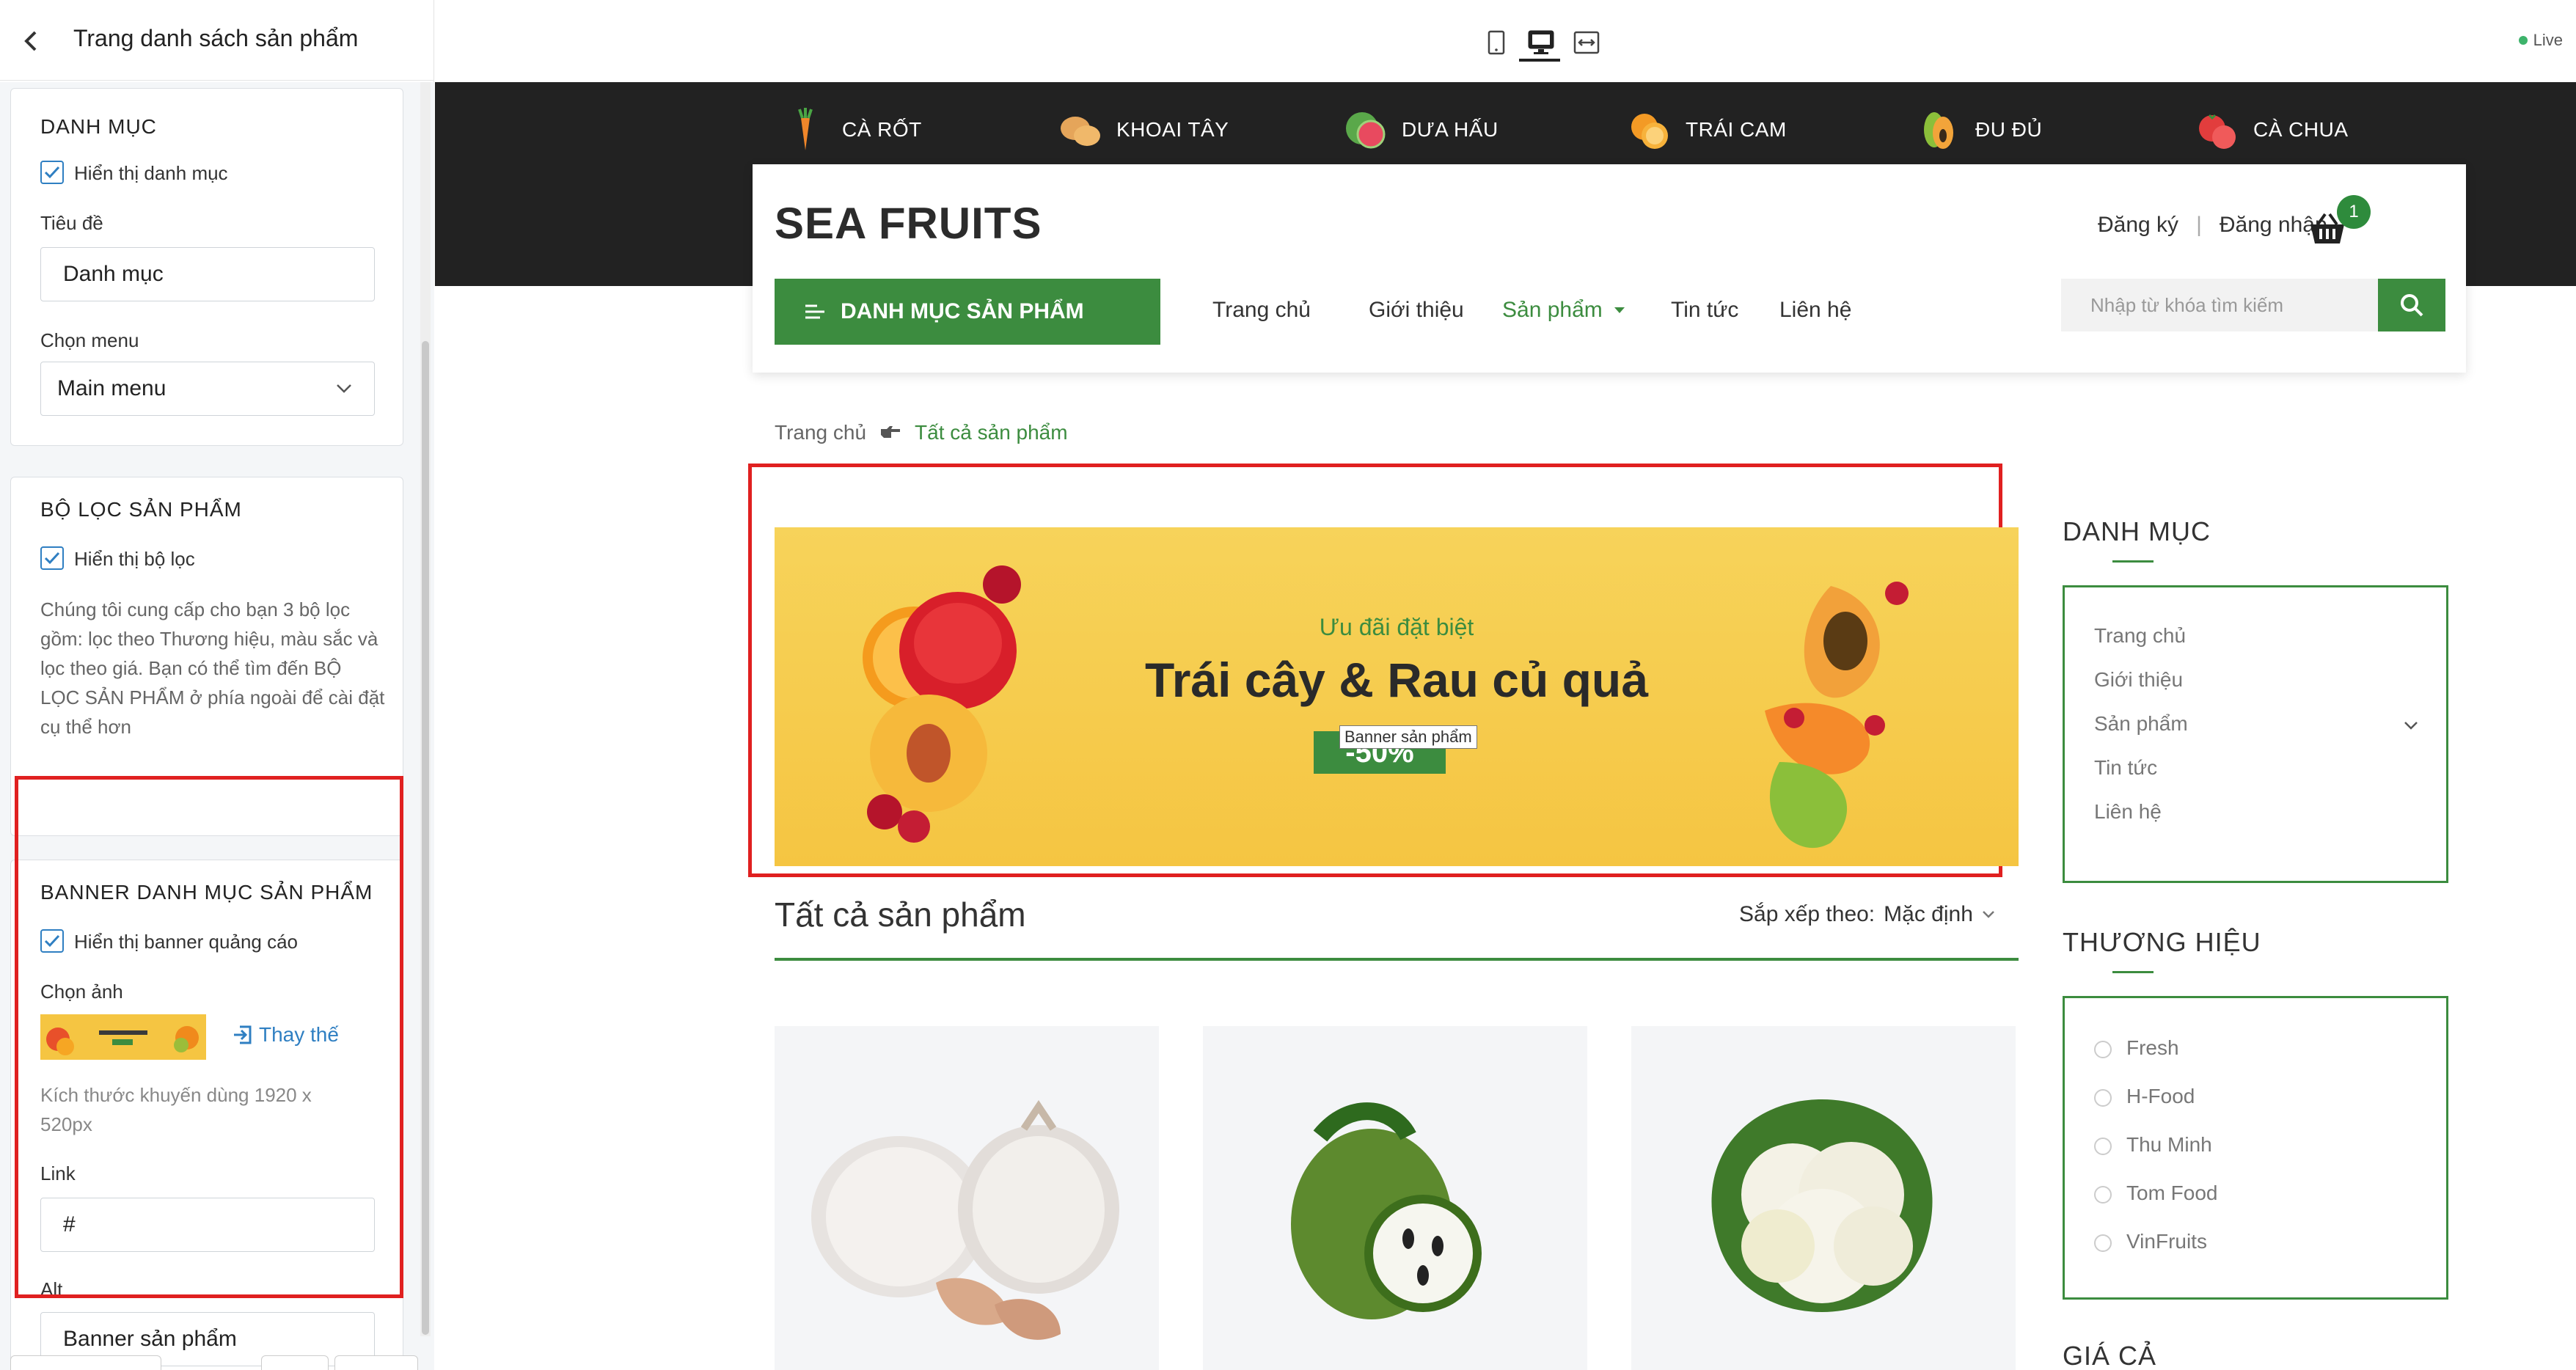 Image resolution: width=2576 pixels, height=1370 pixels. I want to click on fruit-nav-label: DƯA HẤU, so click(1450, 129).